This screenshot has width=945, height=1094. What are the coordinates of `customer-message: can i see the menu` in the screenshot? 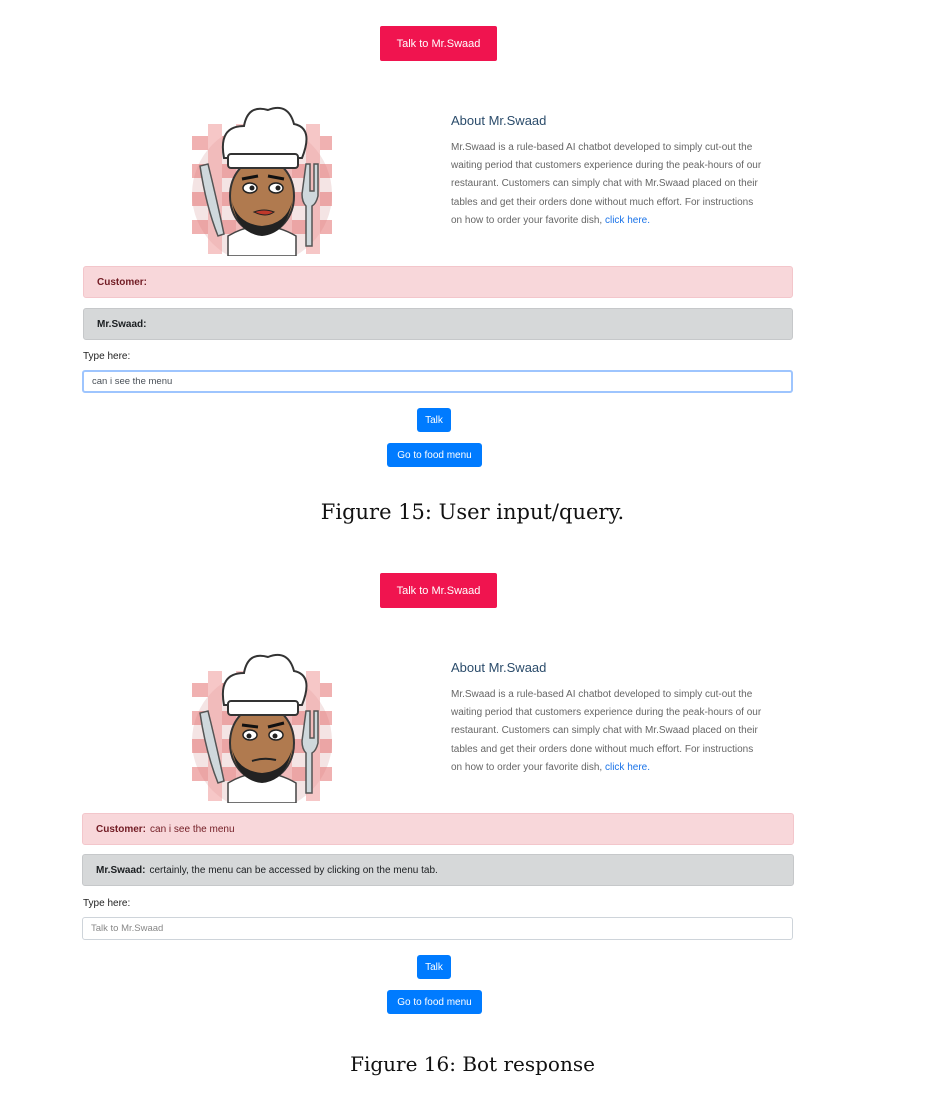 It's located at (192, 829).